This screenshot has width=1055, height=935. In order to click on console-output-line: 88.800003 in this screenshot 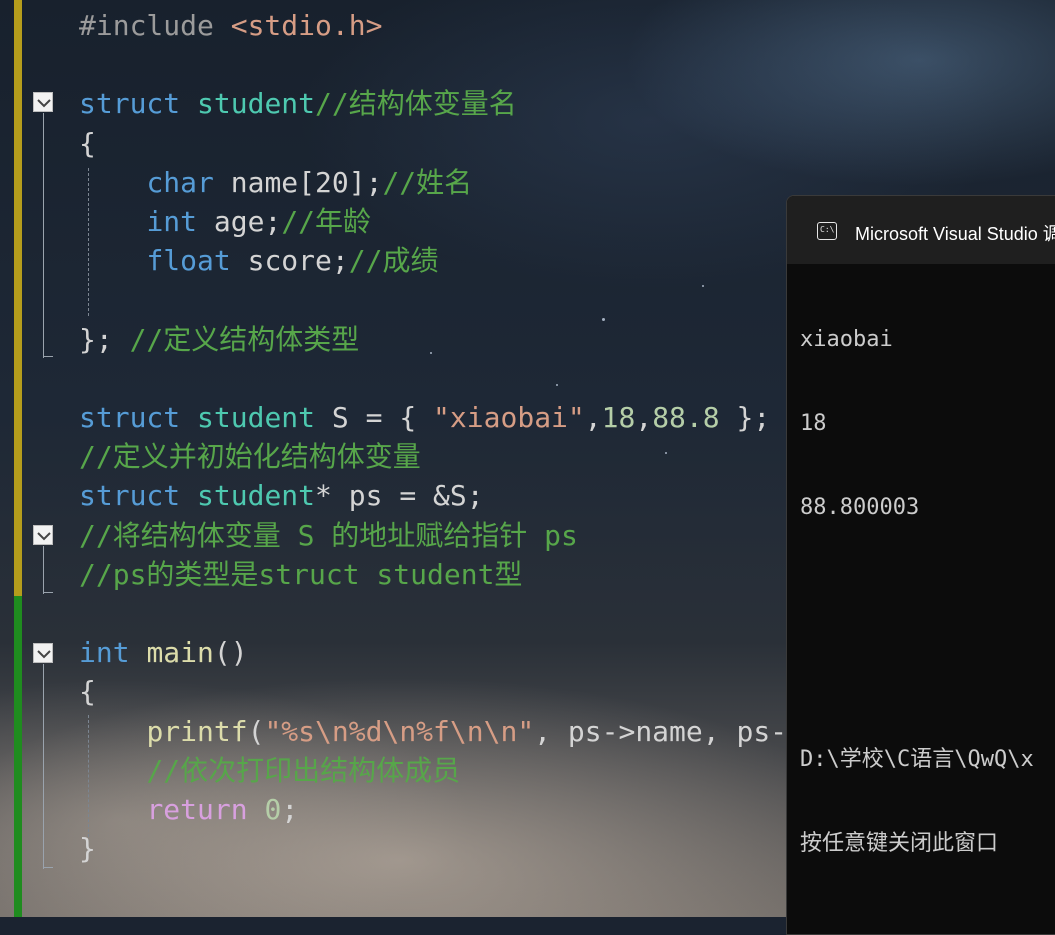, I will do `click(860, 507)`.